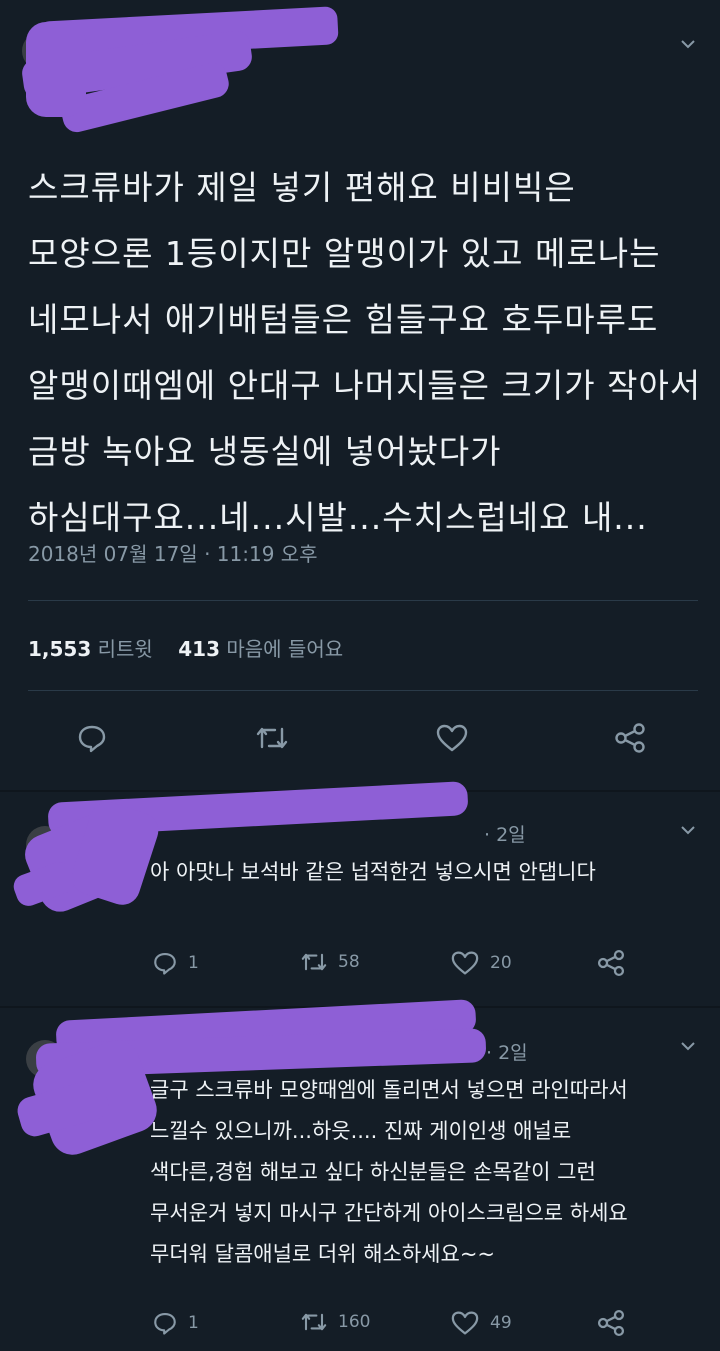 This screenshot has width=720, height=1351. Describe the element at coordinates (284, 649) in the screenshot. I see `like-label: 마음에 들어요` at that location.